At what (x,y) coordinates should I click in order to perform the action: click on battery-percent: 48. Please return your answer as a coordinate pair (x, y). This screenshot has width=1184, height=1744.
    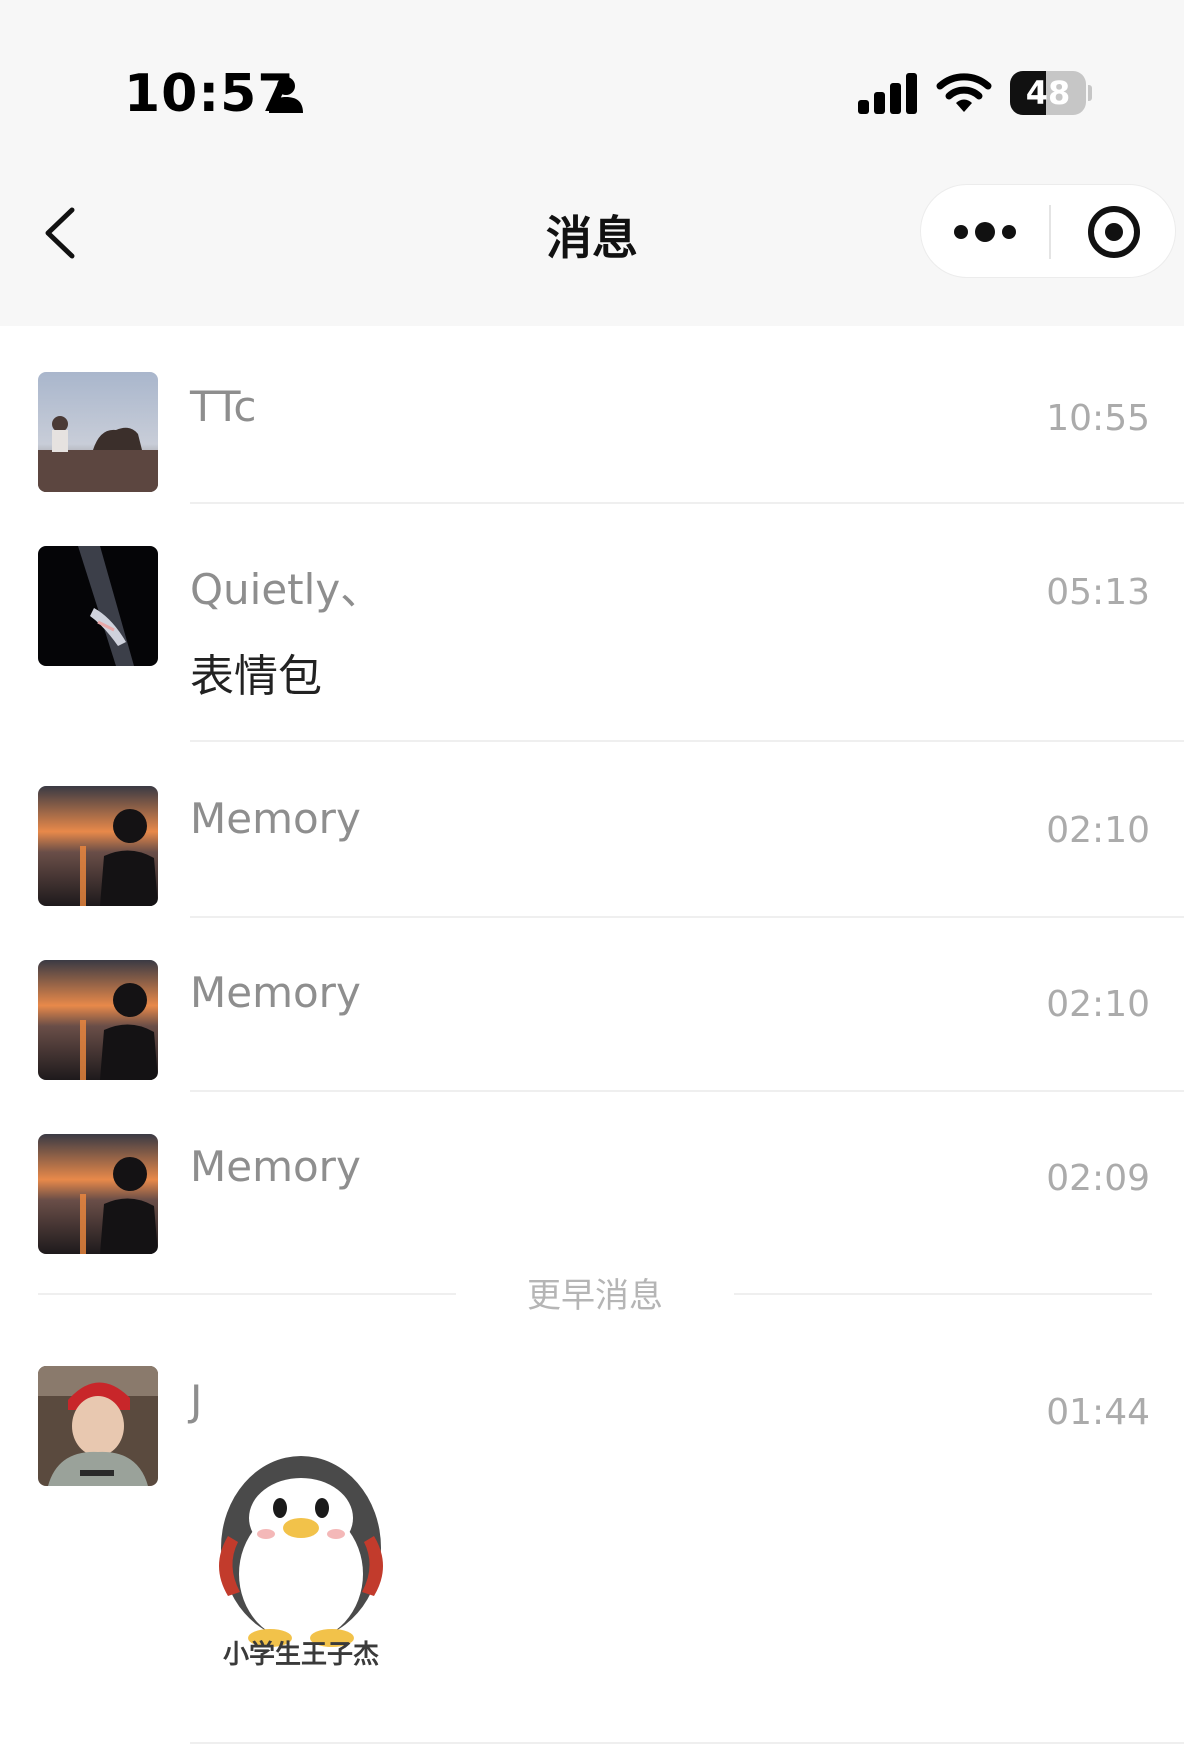
    Looking at the image, I should click on (1048, 93).